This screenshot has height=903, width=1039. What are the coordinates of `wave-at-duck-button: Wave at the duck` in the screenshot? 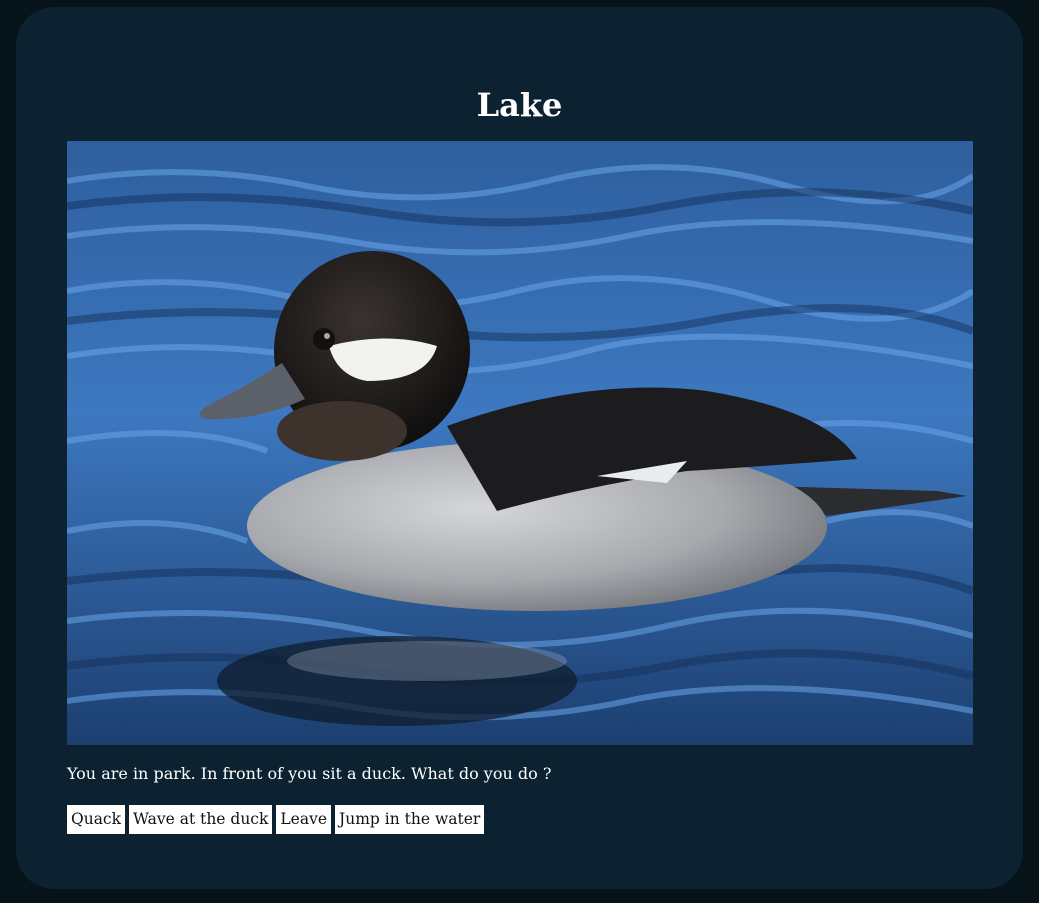 It's located at (201, 819).